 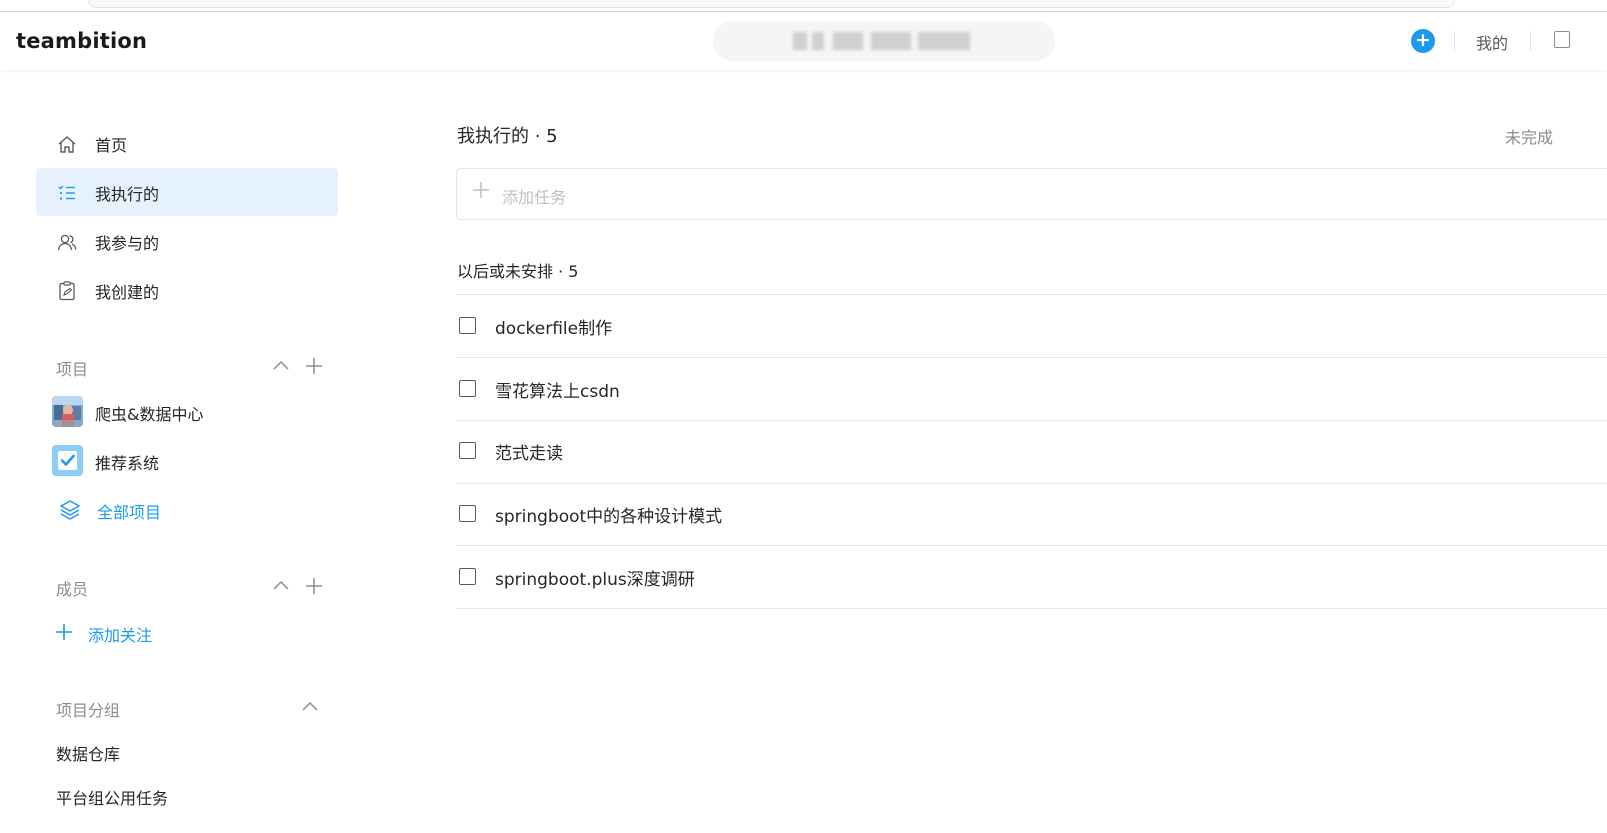 I want to click on members-section-title: 成员, so click(x=72, y=589).